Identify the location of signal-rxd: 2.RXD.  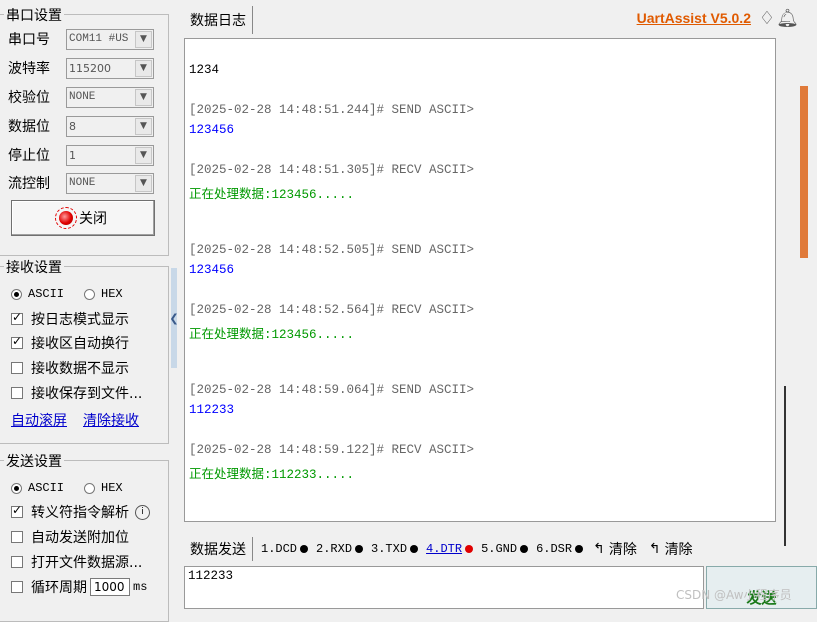
(340, 549).